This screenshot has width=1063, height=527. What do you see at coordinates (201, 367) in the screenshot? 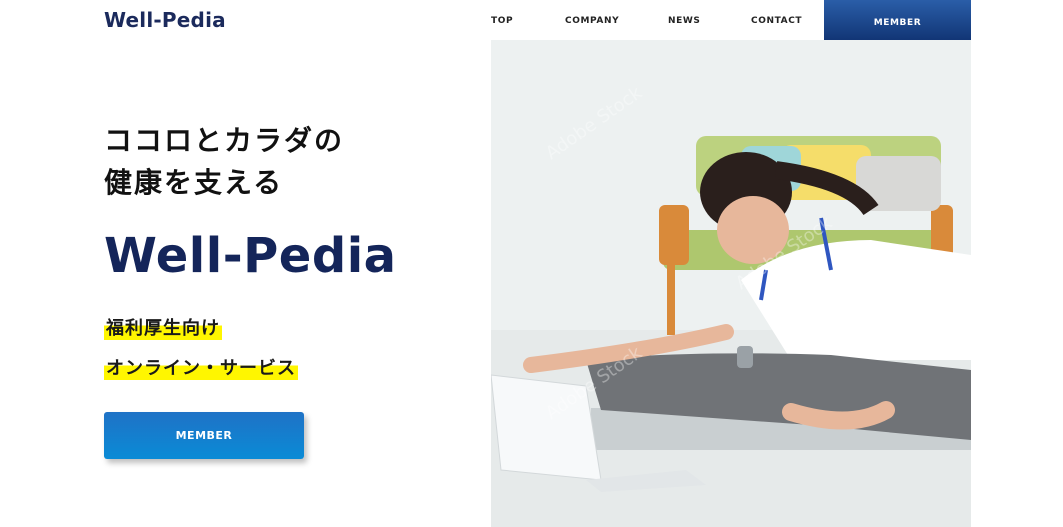
I see `tagline-online-service: オンライン・サービス` at bounding box center [201, 367].